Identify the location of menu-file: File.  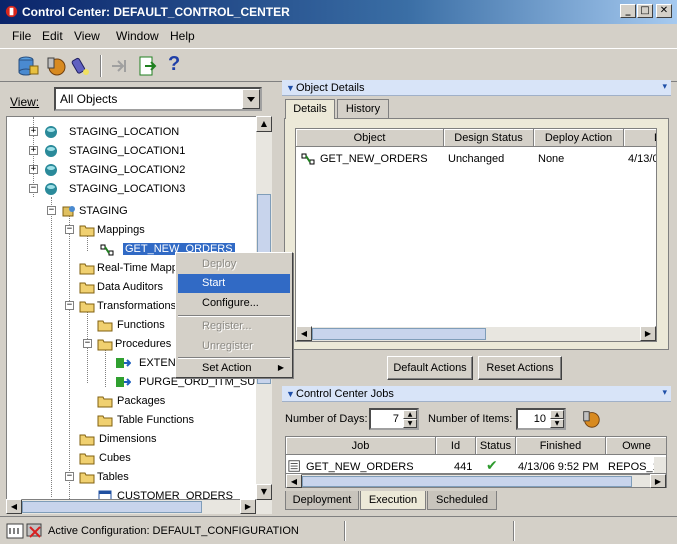
(21, 36).